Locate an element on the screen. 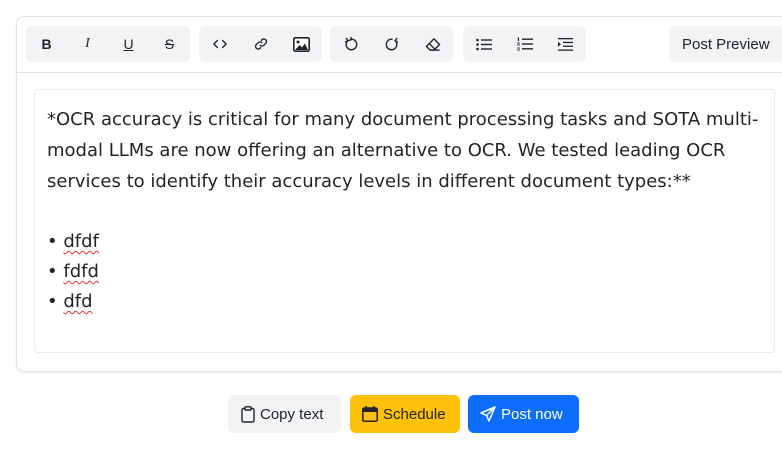 Image resolution: width=782 pixels, height=452 pixels. bold-button: B is located at coordinates (46, 44).